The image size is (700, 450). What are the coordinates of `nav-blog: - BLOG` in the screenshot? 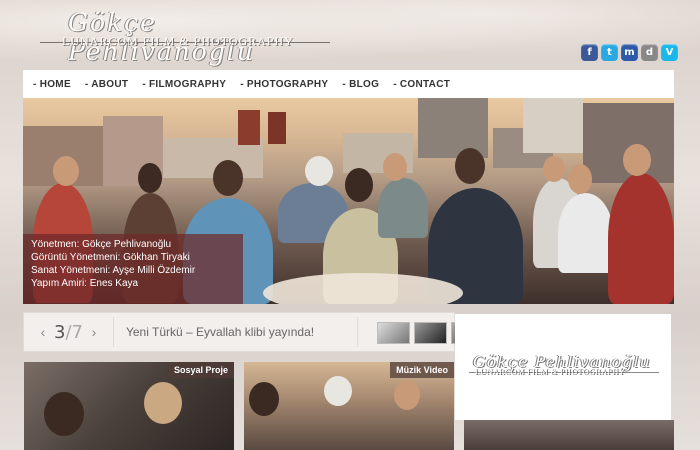 It's located at (360, 84).